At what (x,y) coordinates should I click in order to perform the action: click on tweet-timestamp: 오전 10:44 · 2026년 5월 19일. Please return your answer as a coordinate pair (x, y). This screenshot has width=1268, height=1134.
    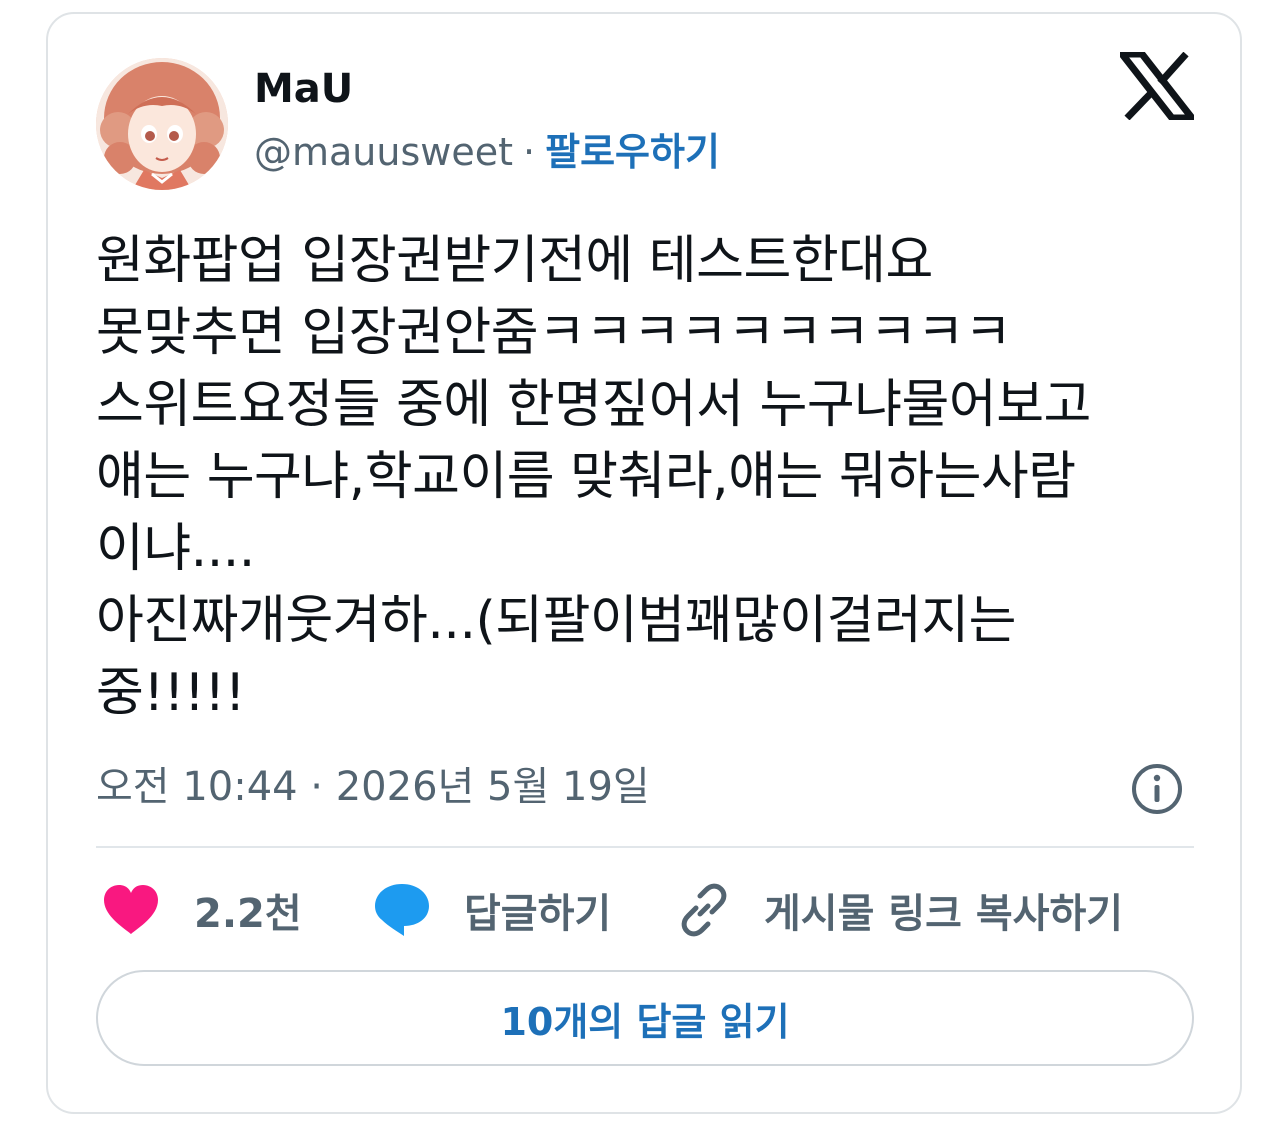
    Looking at the image, I should click on (373, 787).